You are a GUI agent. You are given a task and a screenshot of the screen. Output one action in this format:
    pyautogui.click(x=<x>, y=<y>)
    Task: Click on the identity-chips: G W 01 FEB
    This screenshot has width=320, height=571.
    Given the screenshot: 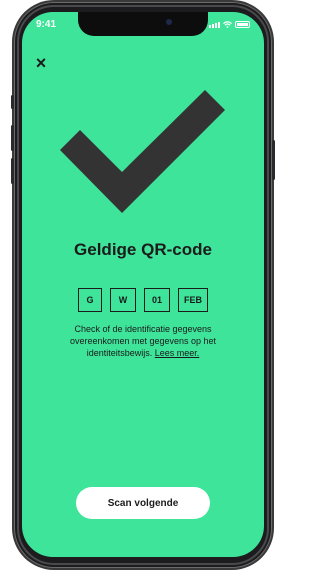 What is the action you would take?
    pyautogui.click(x=143, y=300)
    